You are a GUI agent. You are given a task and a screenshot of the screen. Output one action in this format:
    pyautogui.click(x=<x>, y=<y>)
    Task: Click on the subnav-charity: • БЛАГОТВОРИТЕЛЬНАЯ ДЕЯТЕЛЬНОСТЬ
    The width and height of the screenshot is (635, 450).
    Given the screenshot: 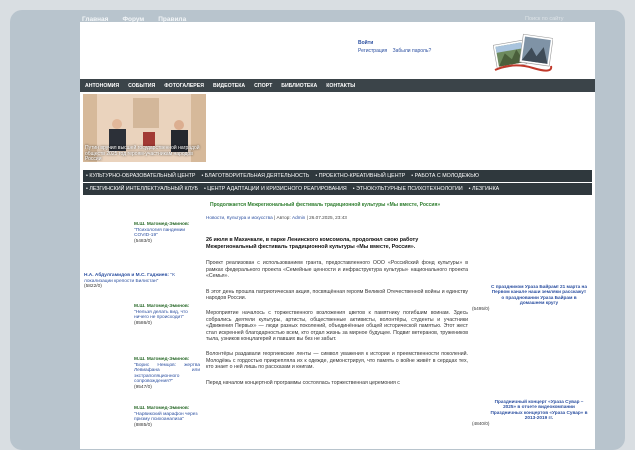 What is the action you would take?
    pyautogui.click(x=255, y=176)
    